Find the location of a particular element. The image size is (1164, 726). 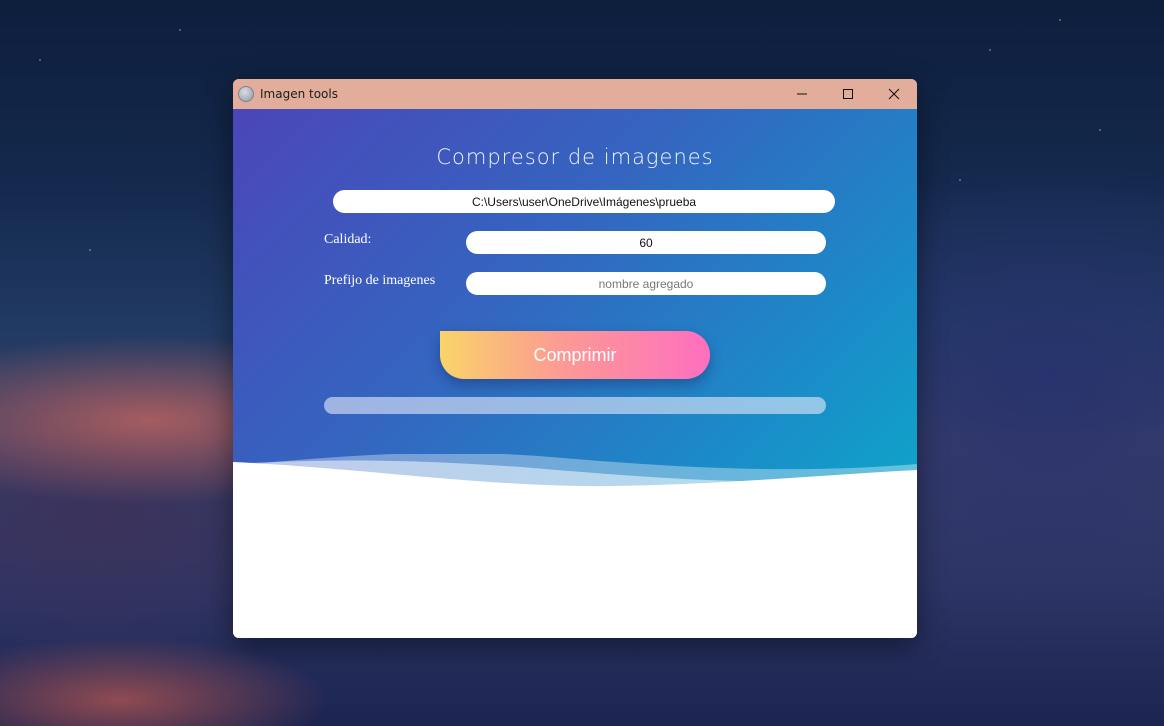

minimize-button is located at coordinates (802, 94).